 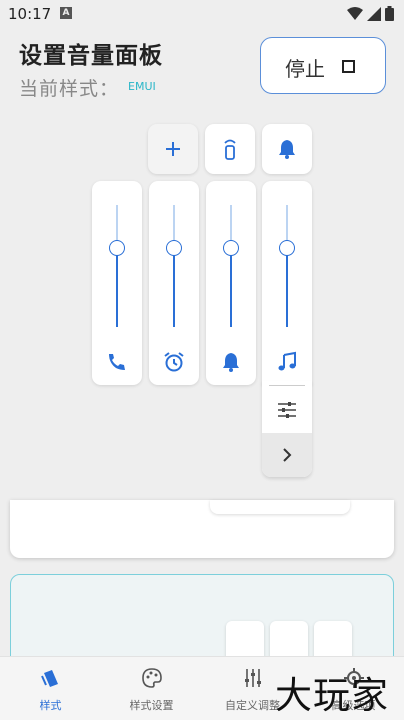 I want to click on add-button, so click(x=173, y=149).